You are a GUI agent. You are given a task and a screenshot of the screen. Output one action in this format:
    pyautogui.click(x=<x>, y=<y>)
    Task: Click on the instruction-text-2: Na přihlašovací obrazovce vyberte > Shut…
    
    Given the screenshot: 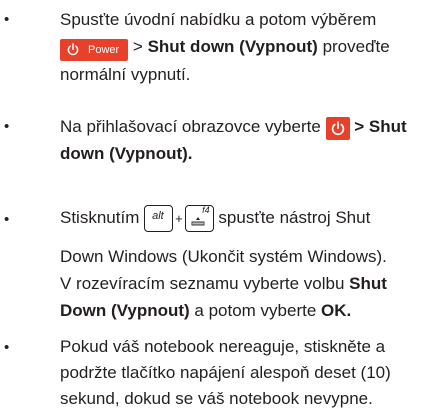 What is the action you would take?
    pyautogui.click(x=252, y=140)
    